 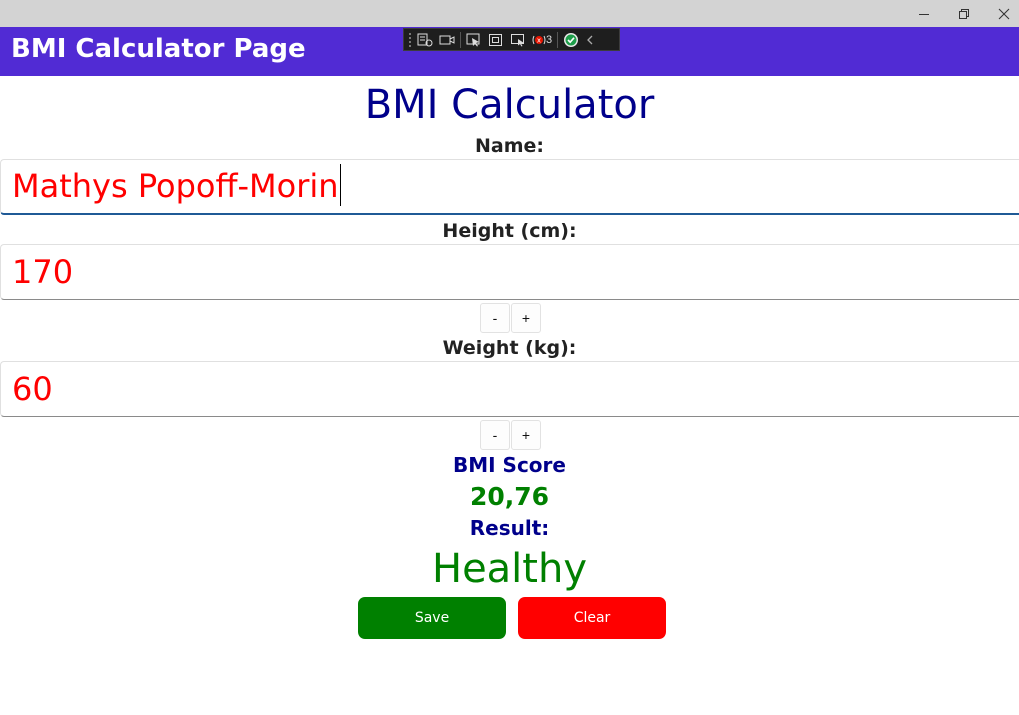 What do you see at coordinates (509, 231) in the screenshot?
I see `height-label: Height (cm):` at bounding box center [509, 231].